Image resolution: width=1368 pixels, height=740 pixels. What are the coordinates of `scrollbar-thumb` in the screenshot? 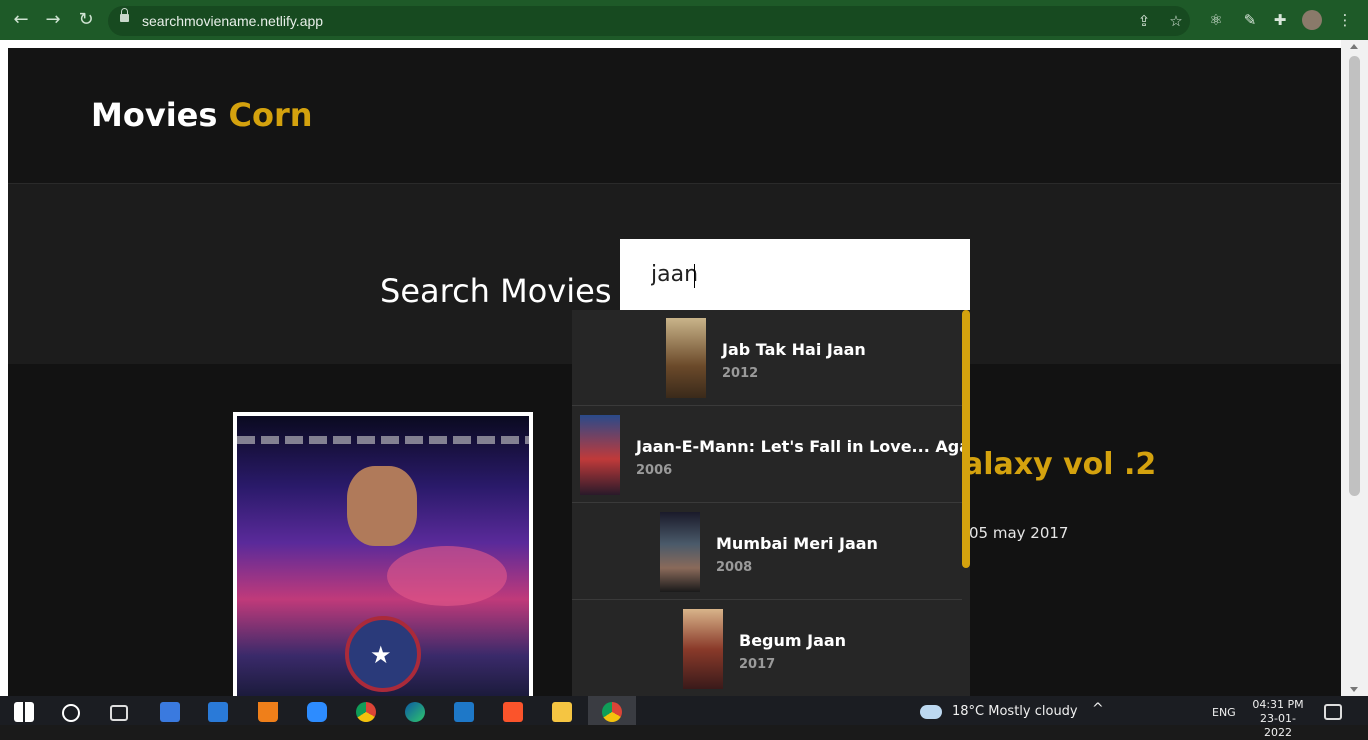 It's located at (1354, 276).